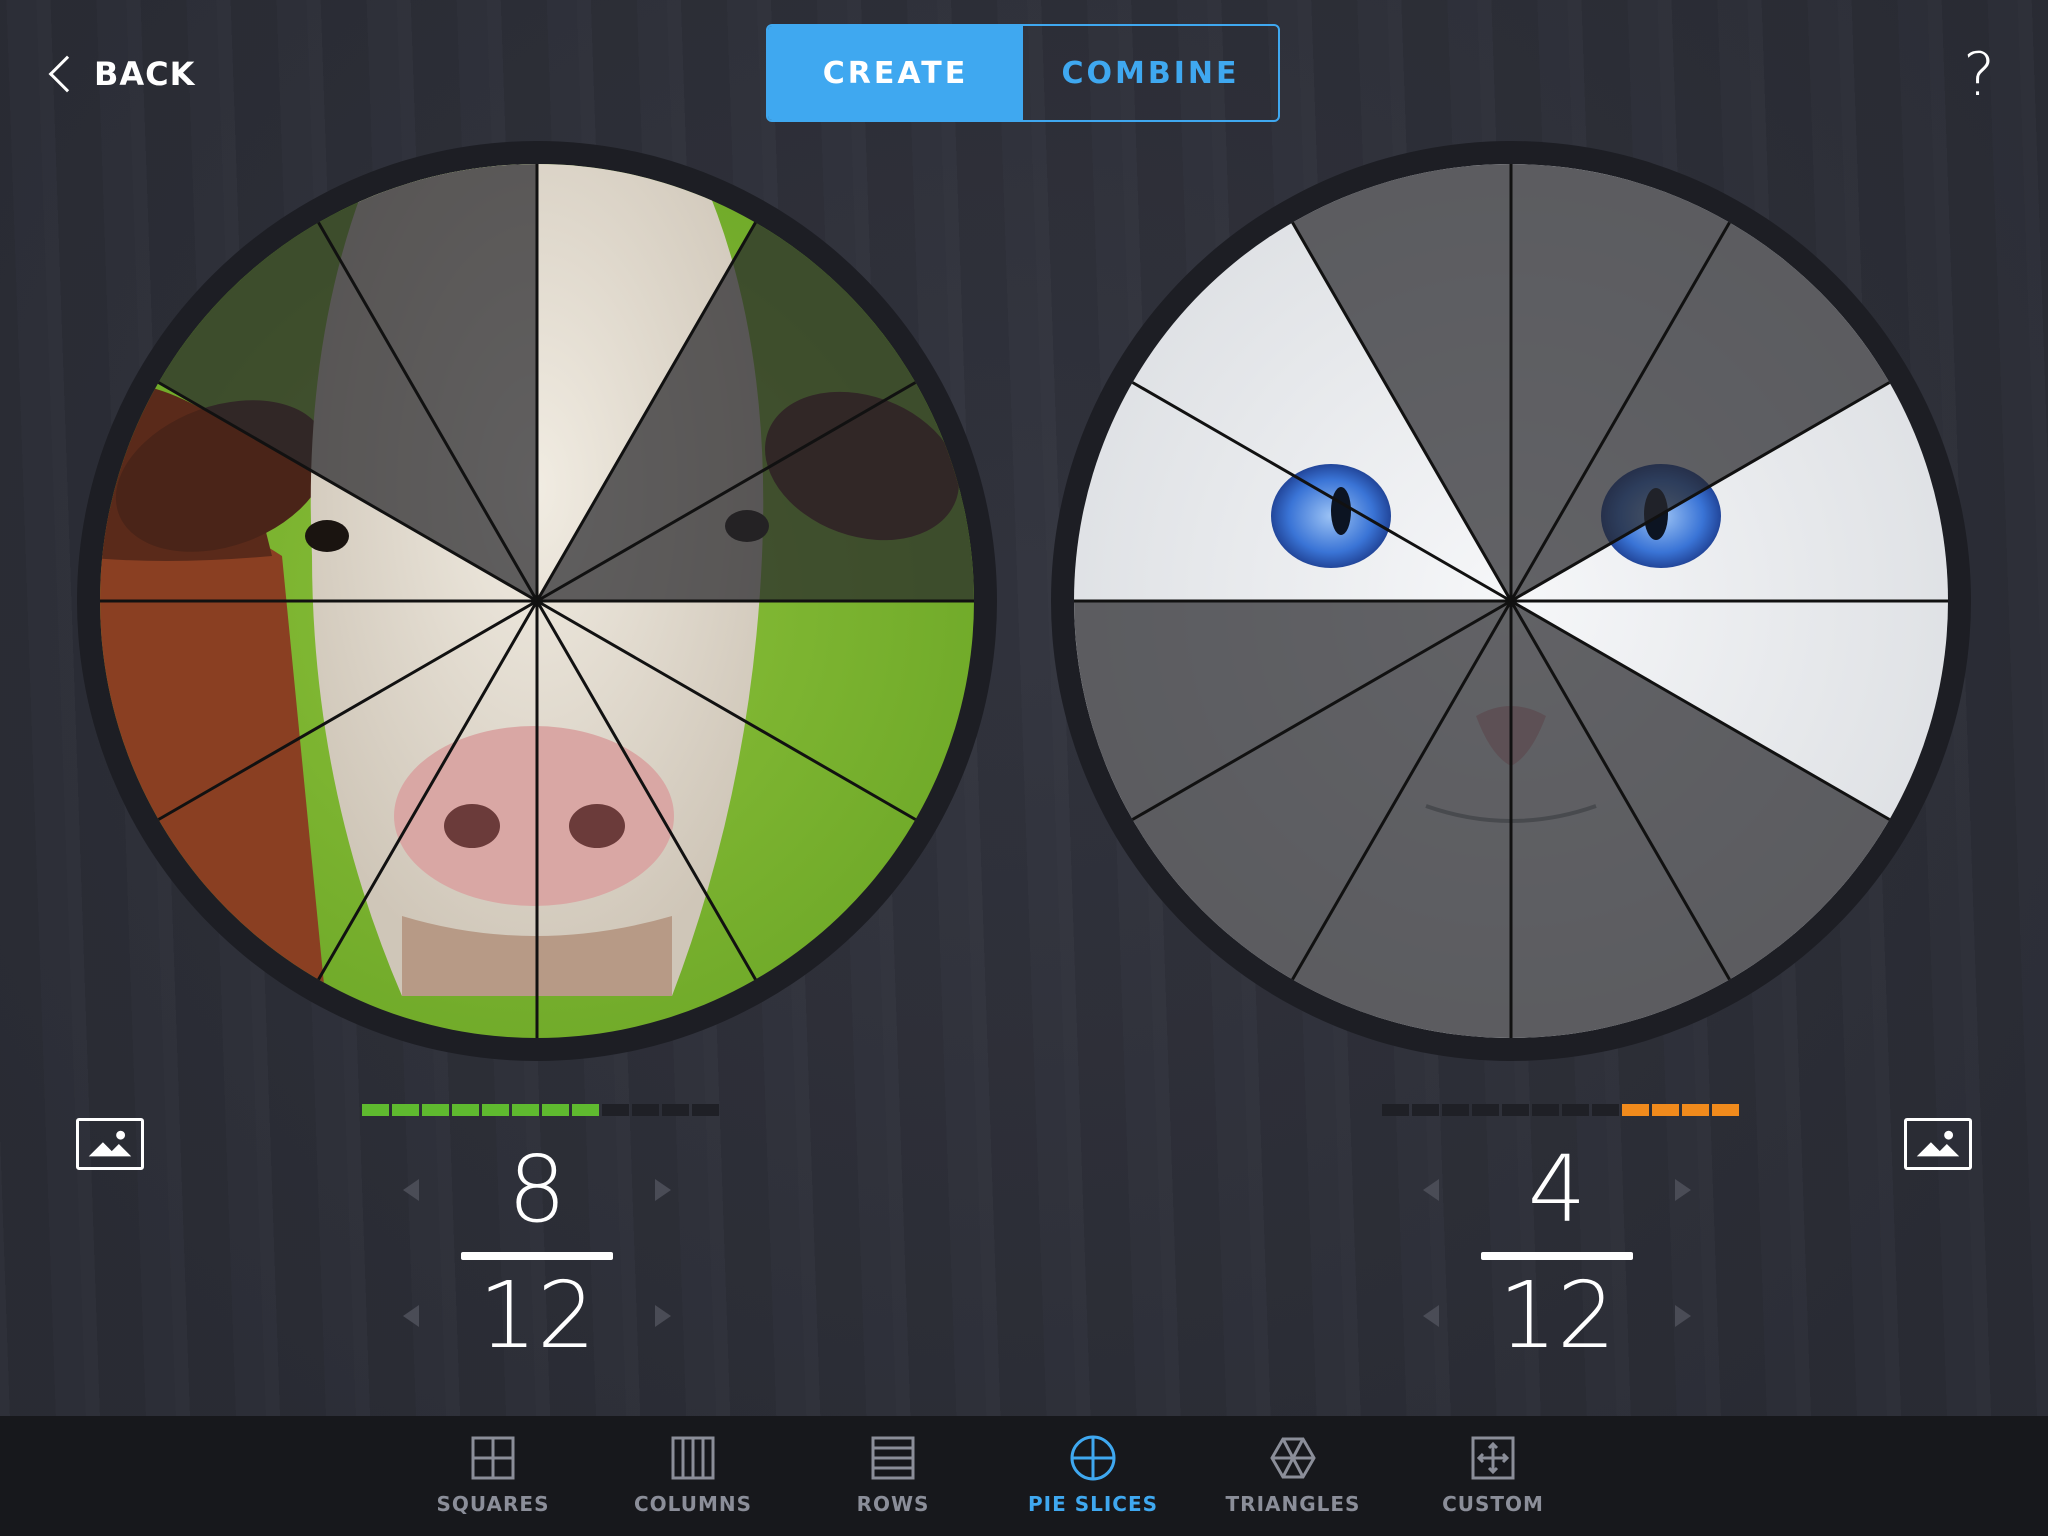  I want to click on tab-squares-label: SQUARES, so click(493, 1504).